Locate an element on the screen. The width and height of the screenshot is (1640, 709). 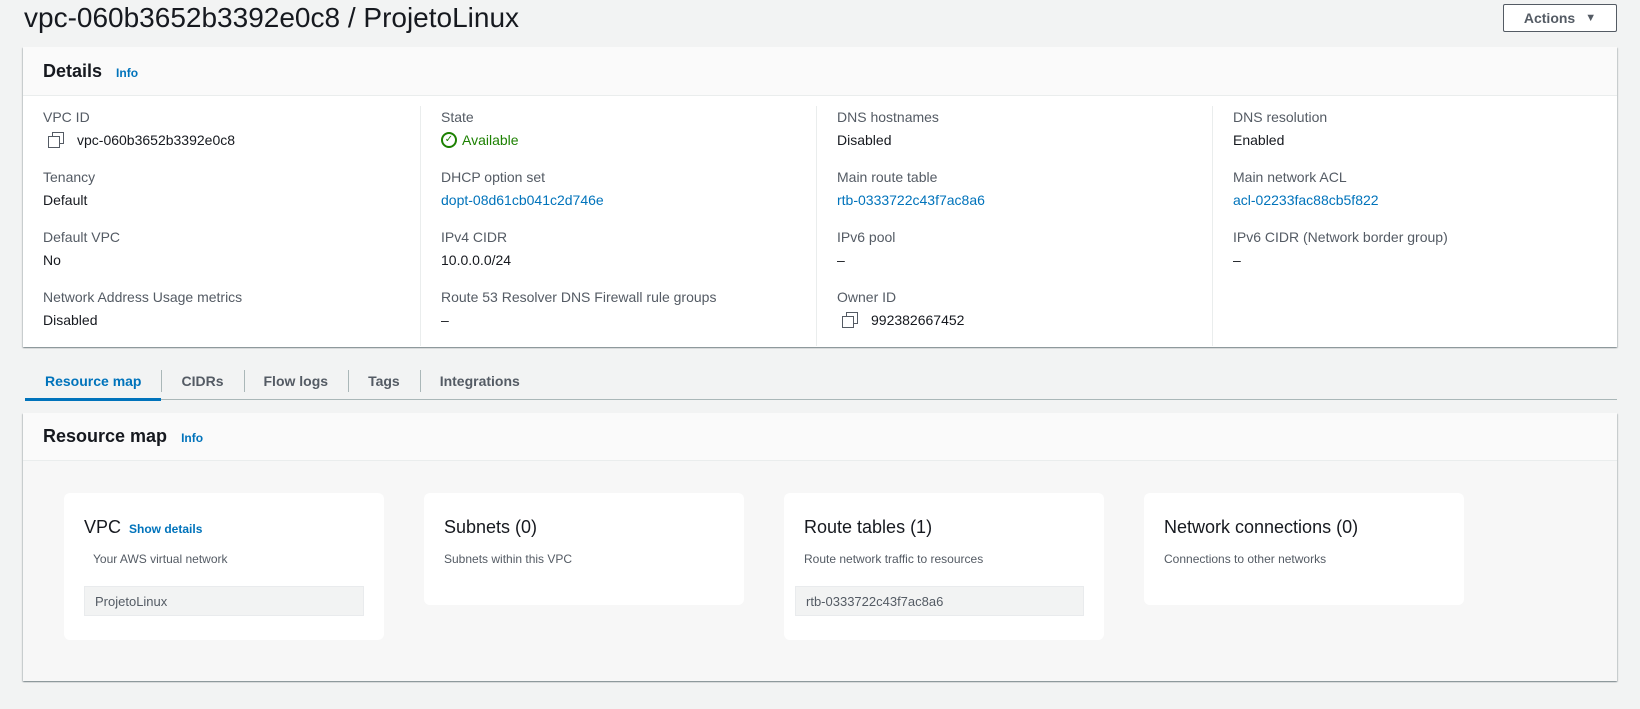
dhcp-option-set-link: dopt-08d61cb041c2d746e is located at coordinates (618, 200).